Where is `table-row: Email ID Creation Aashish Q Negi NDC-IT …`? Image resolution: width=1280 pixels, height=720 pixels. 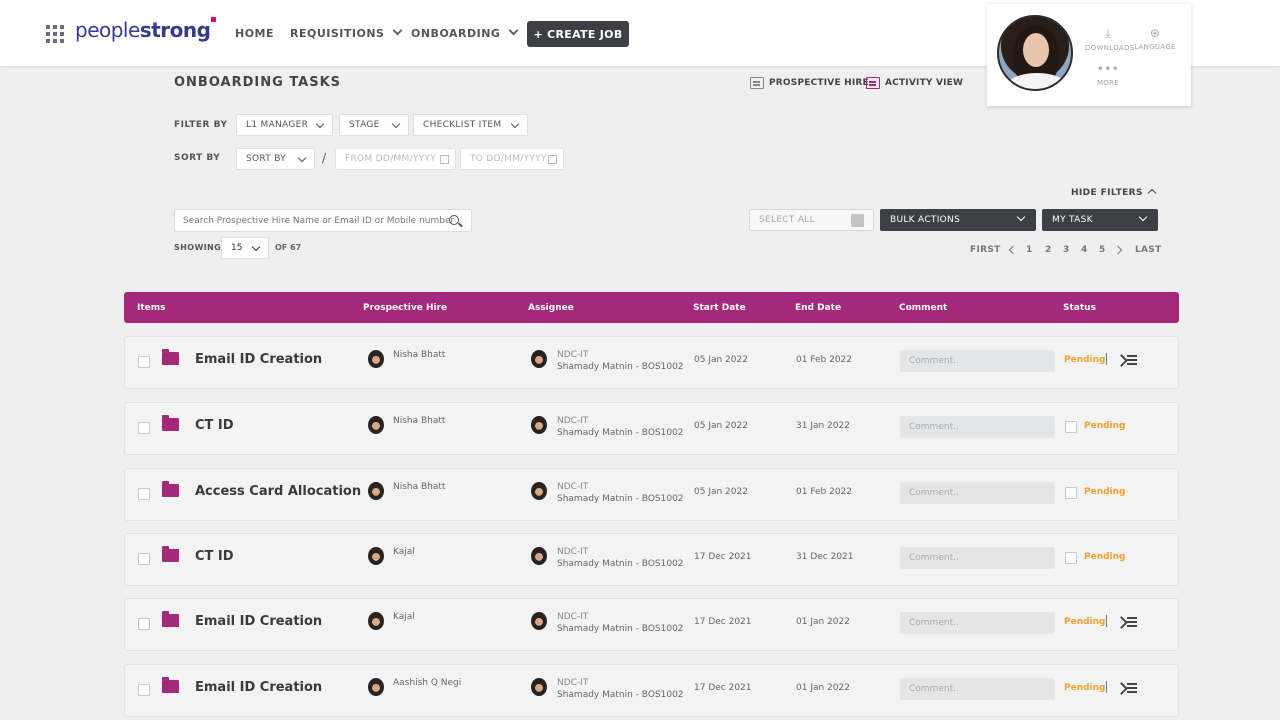
table-row: Email ID Creation Aashish Q Negi NDC-IT … is located at coordinates (651, 690).